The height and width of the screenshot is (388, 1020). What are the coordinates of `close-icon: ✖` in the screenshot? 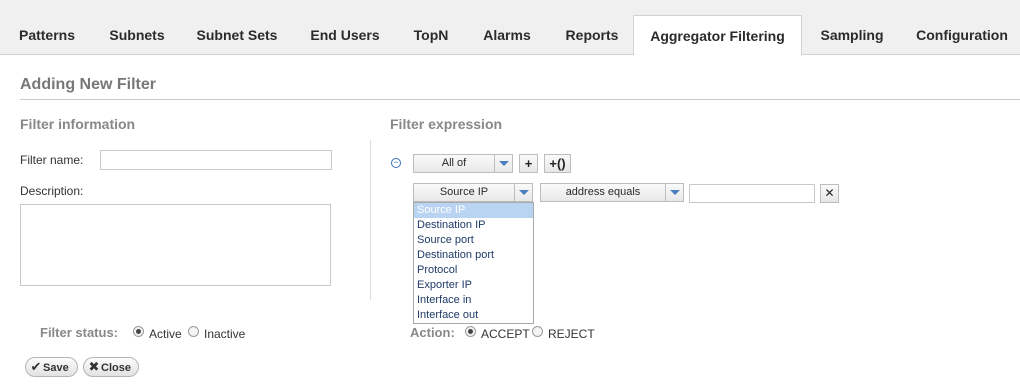 It's located at (94, 366).